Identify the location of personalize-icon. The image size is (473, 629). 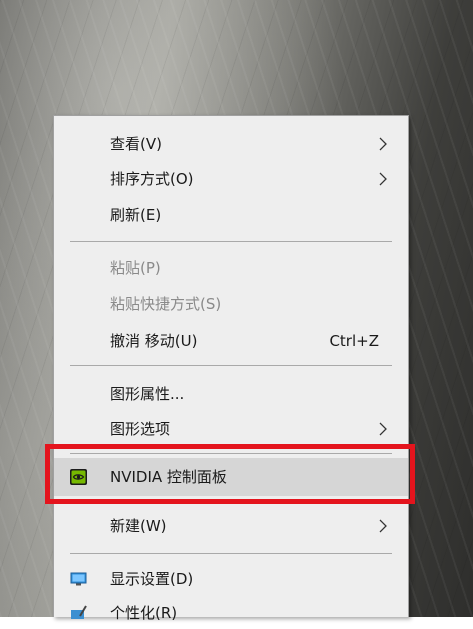
(79, 612).